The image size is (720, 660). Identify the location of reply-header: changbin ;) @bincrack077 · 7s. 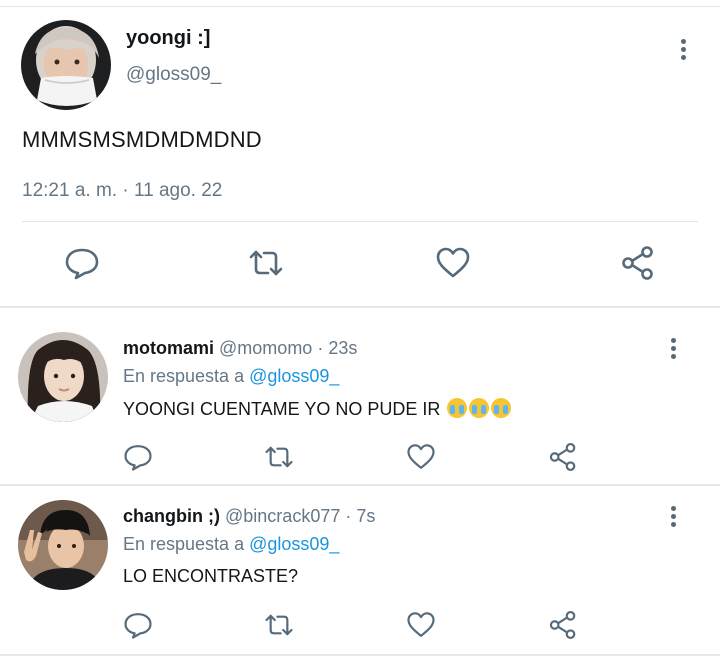
(249, 516).